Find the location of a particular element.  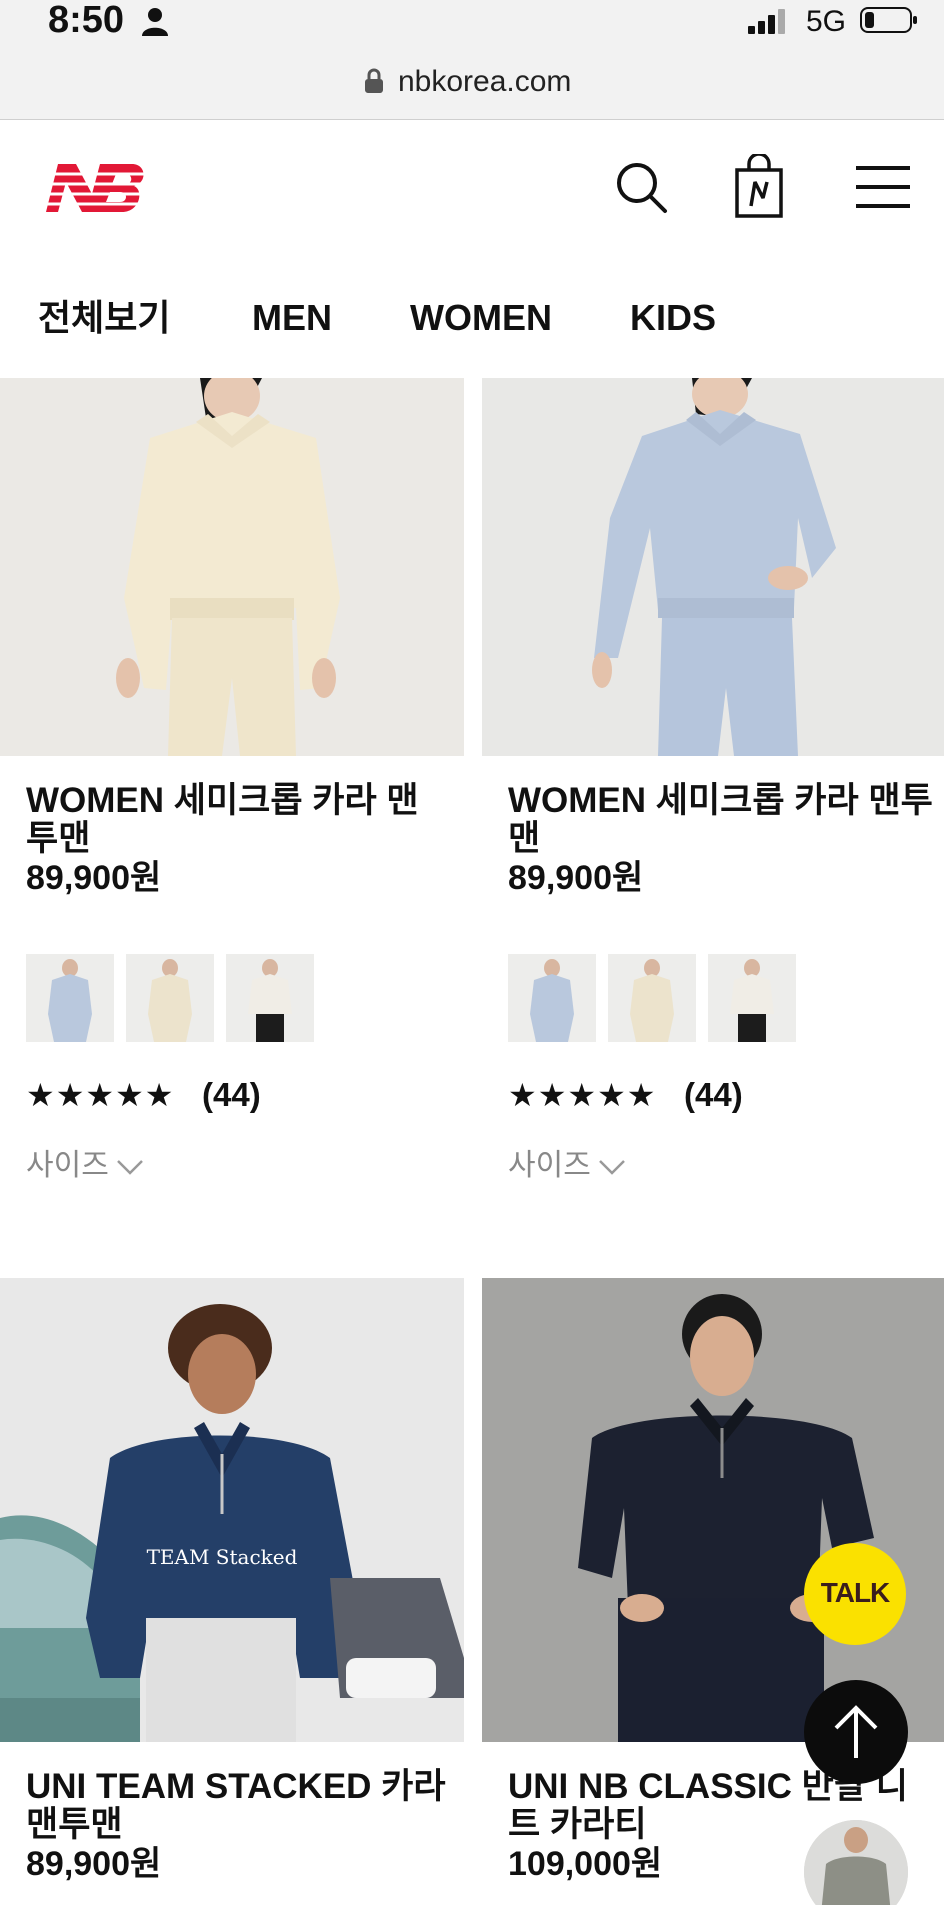

battery-icon is located at coordinates (888, 20).